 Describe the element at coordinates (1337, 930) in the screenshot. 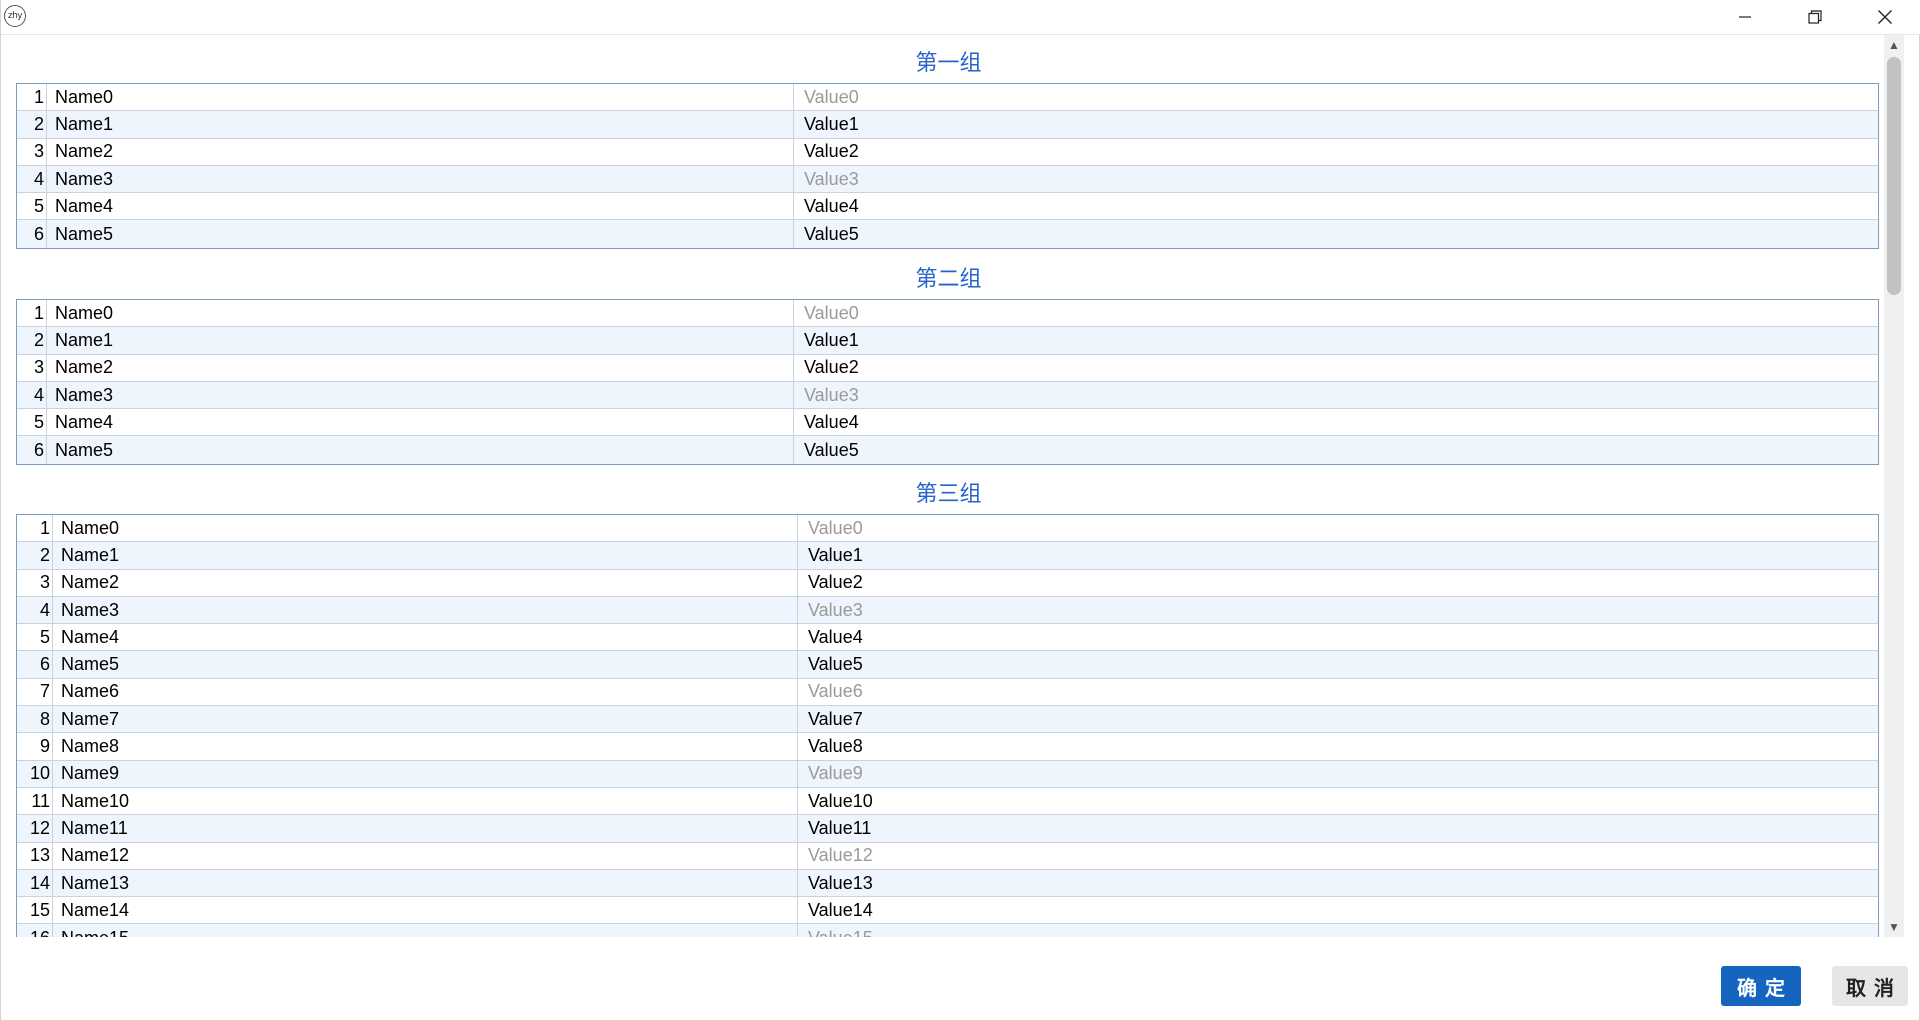

I see `property-value: Value15` at that location.